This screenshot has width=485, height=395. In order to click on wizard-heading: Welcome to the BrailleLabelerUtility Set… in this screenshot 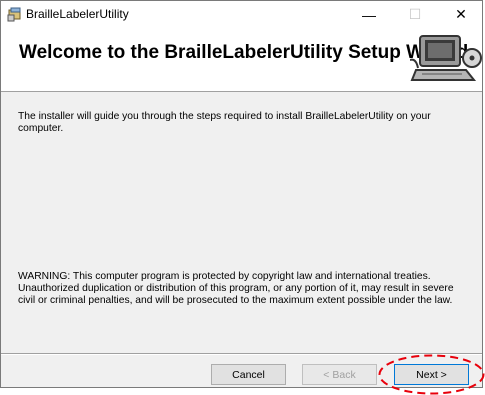, I will do `click(244, 52)`.